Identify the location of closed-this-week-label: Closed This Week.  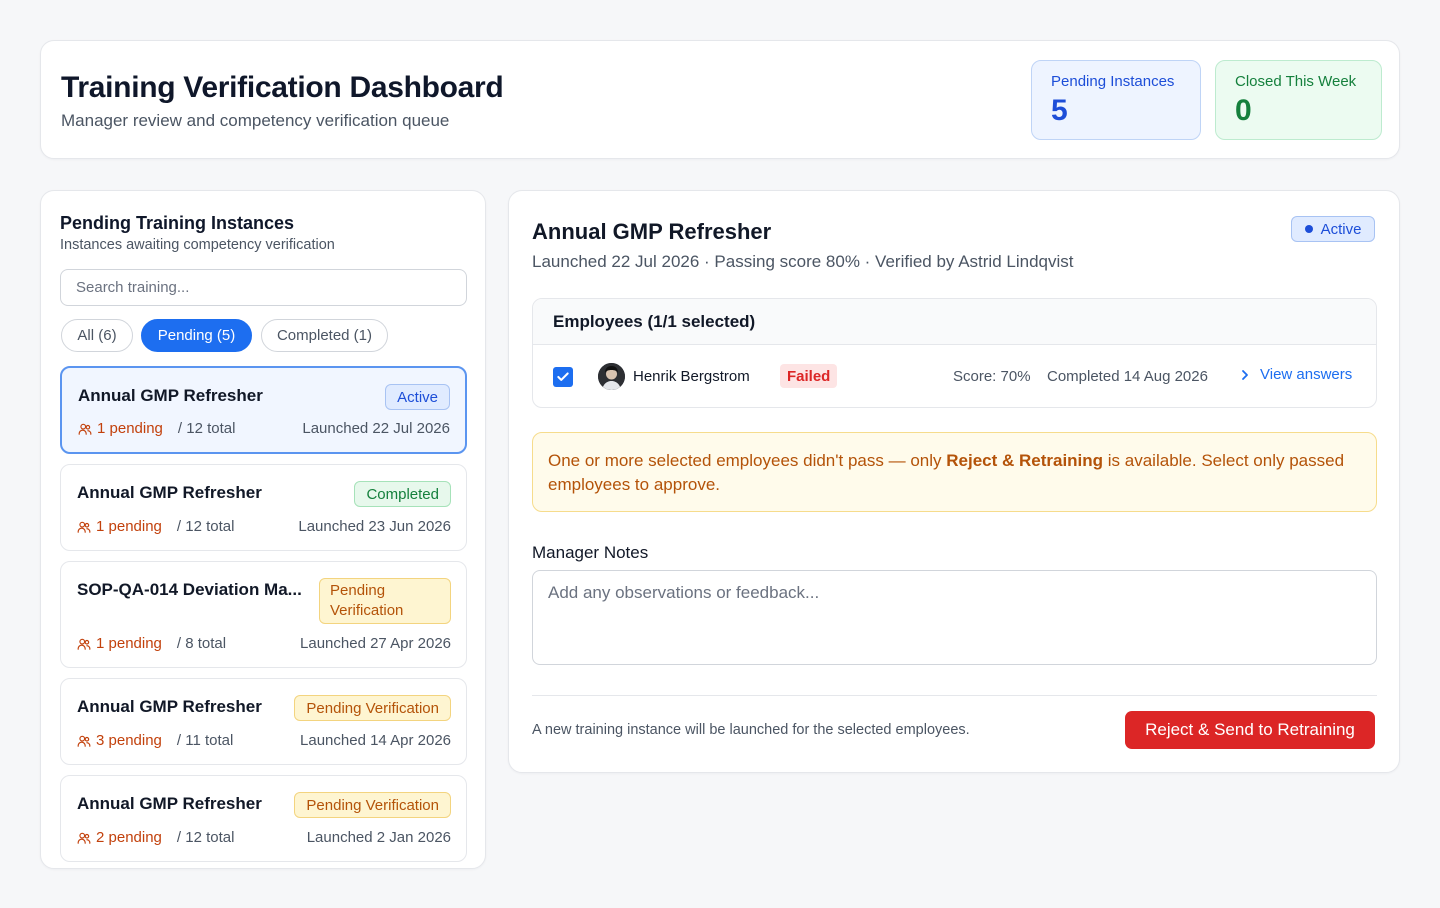
(1296, 81).